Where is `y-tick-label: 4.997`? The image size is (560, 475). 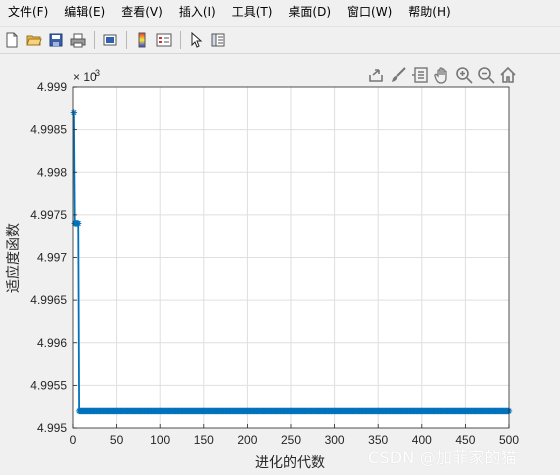
y-tick-label: 4.997 is located at coordinates (52, 258).